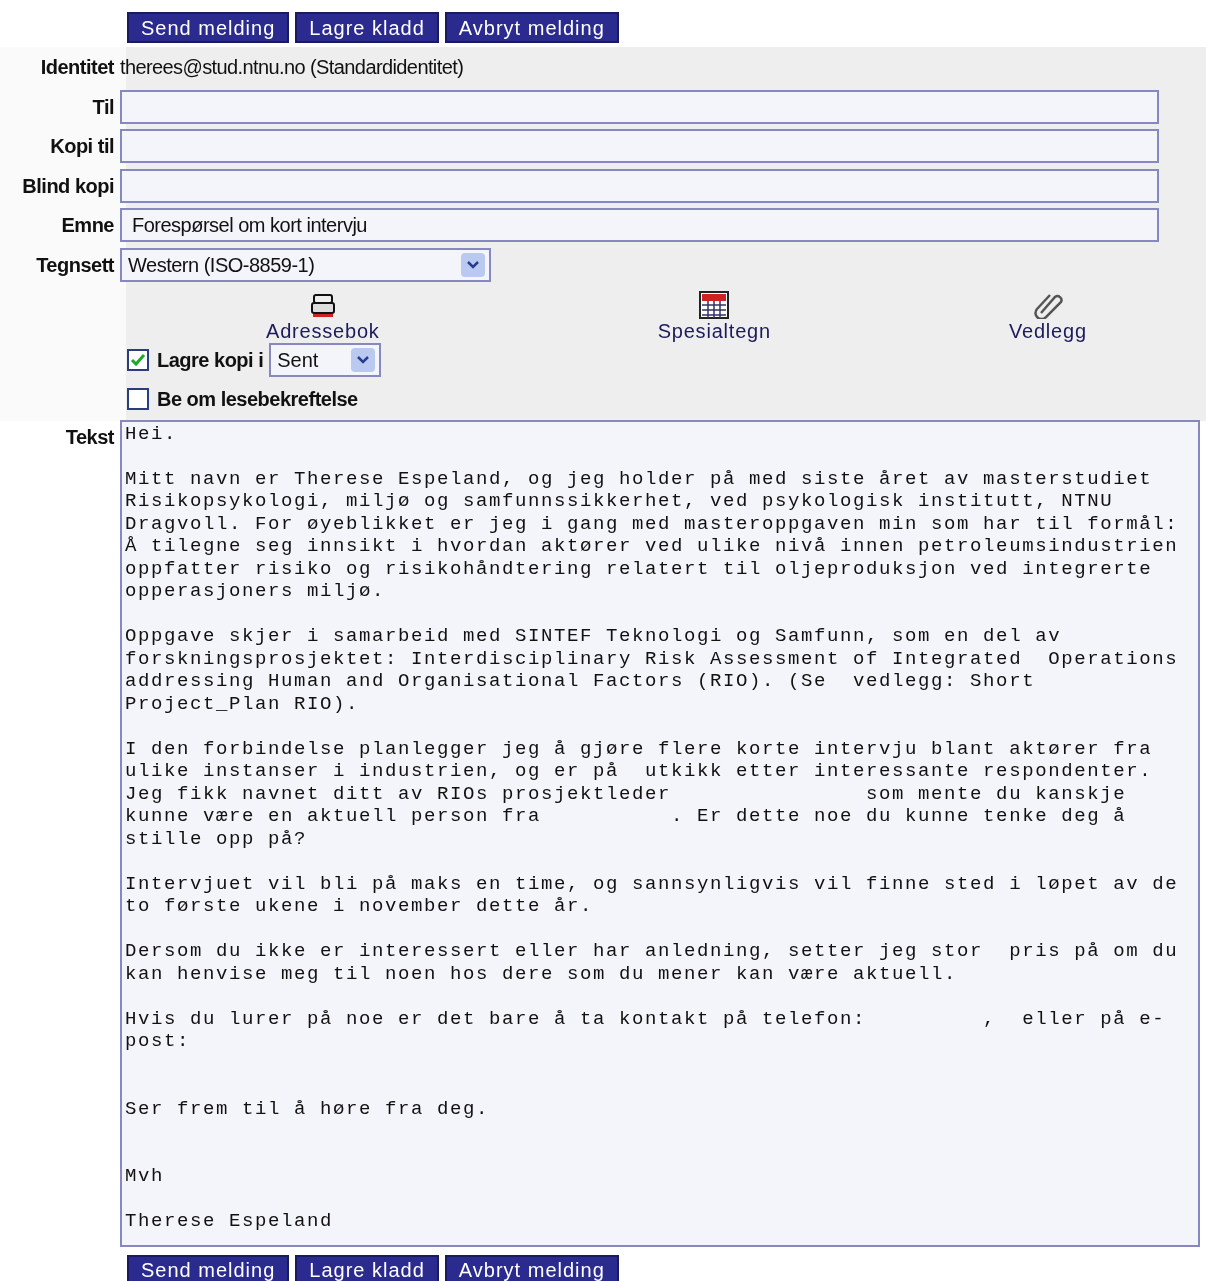 Image resolution: width=1206 pixels, height=1281 pixels. What do you see at coordinates (77, 67) in the screenshot?
I see `field-label: Identitet` at bounding box center [77, 67].